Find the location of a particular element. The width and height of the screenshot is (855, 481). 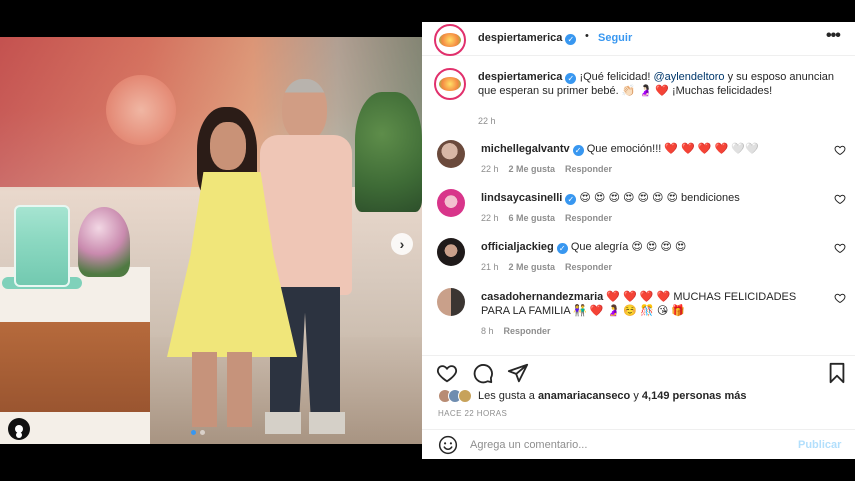

orchid-flowers is located at coordinates (104, 242).